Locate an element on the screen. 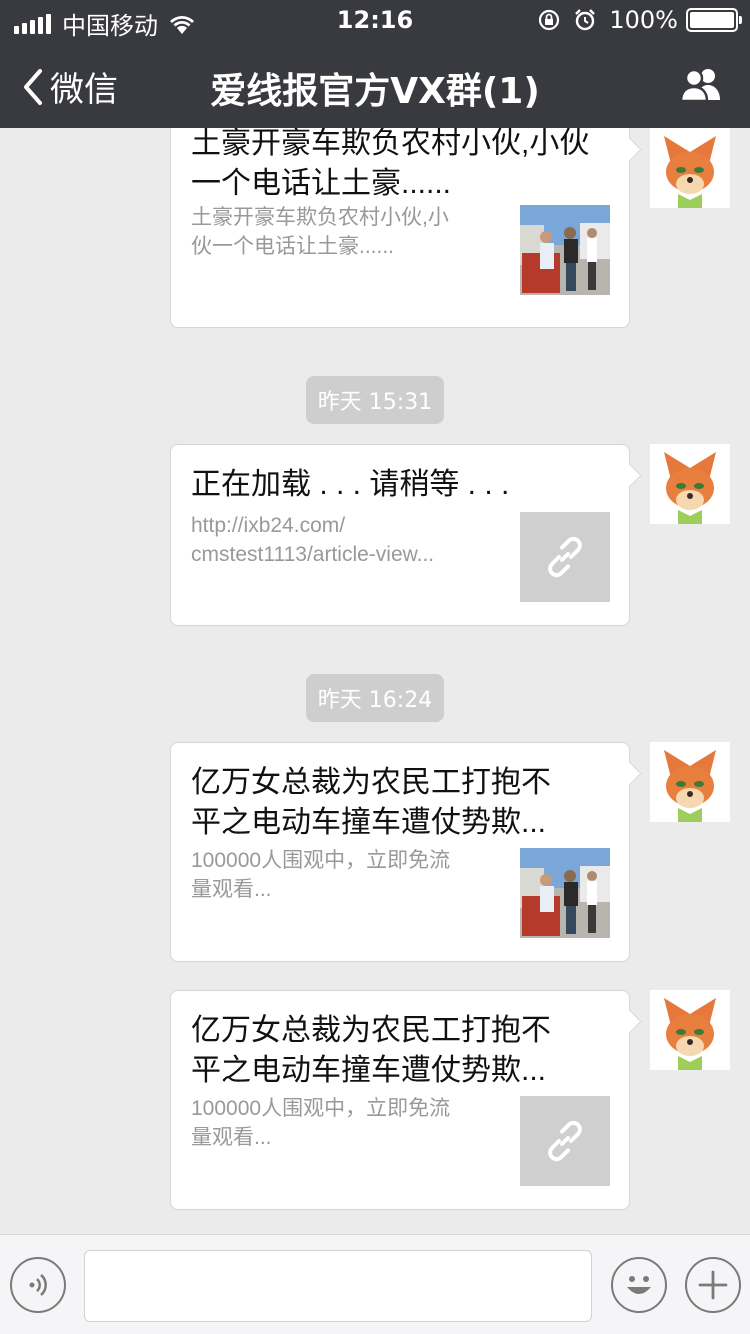  timestamp: 昨天 16:24 is located at coordinates (375, 698).